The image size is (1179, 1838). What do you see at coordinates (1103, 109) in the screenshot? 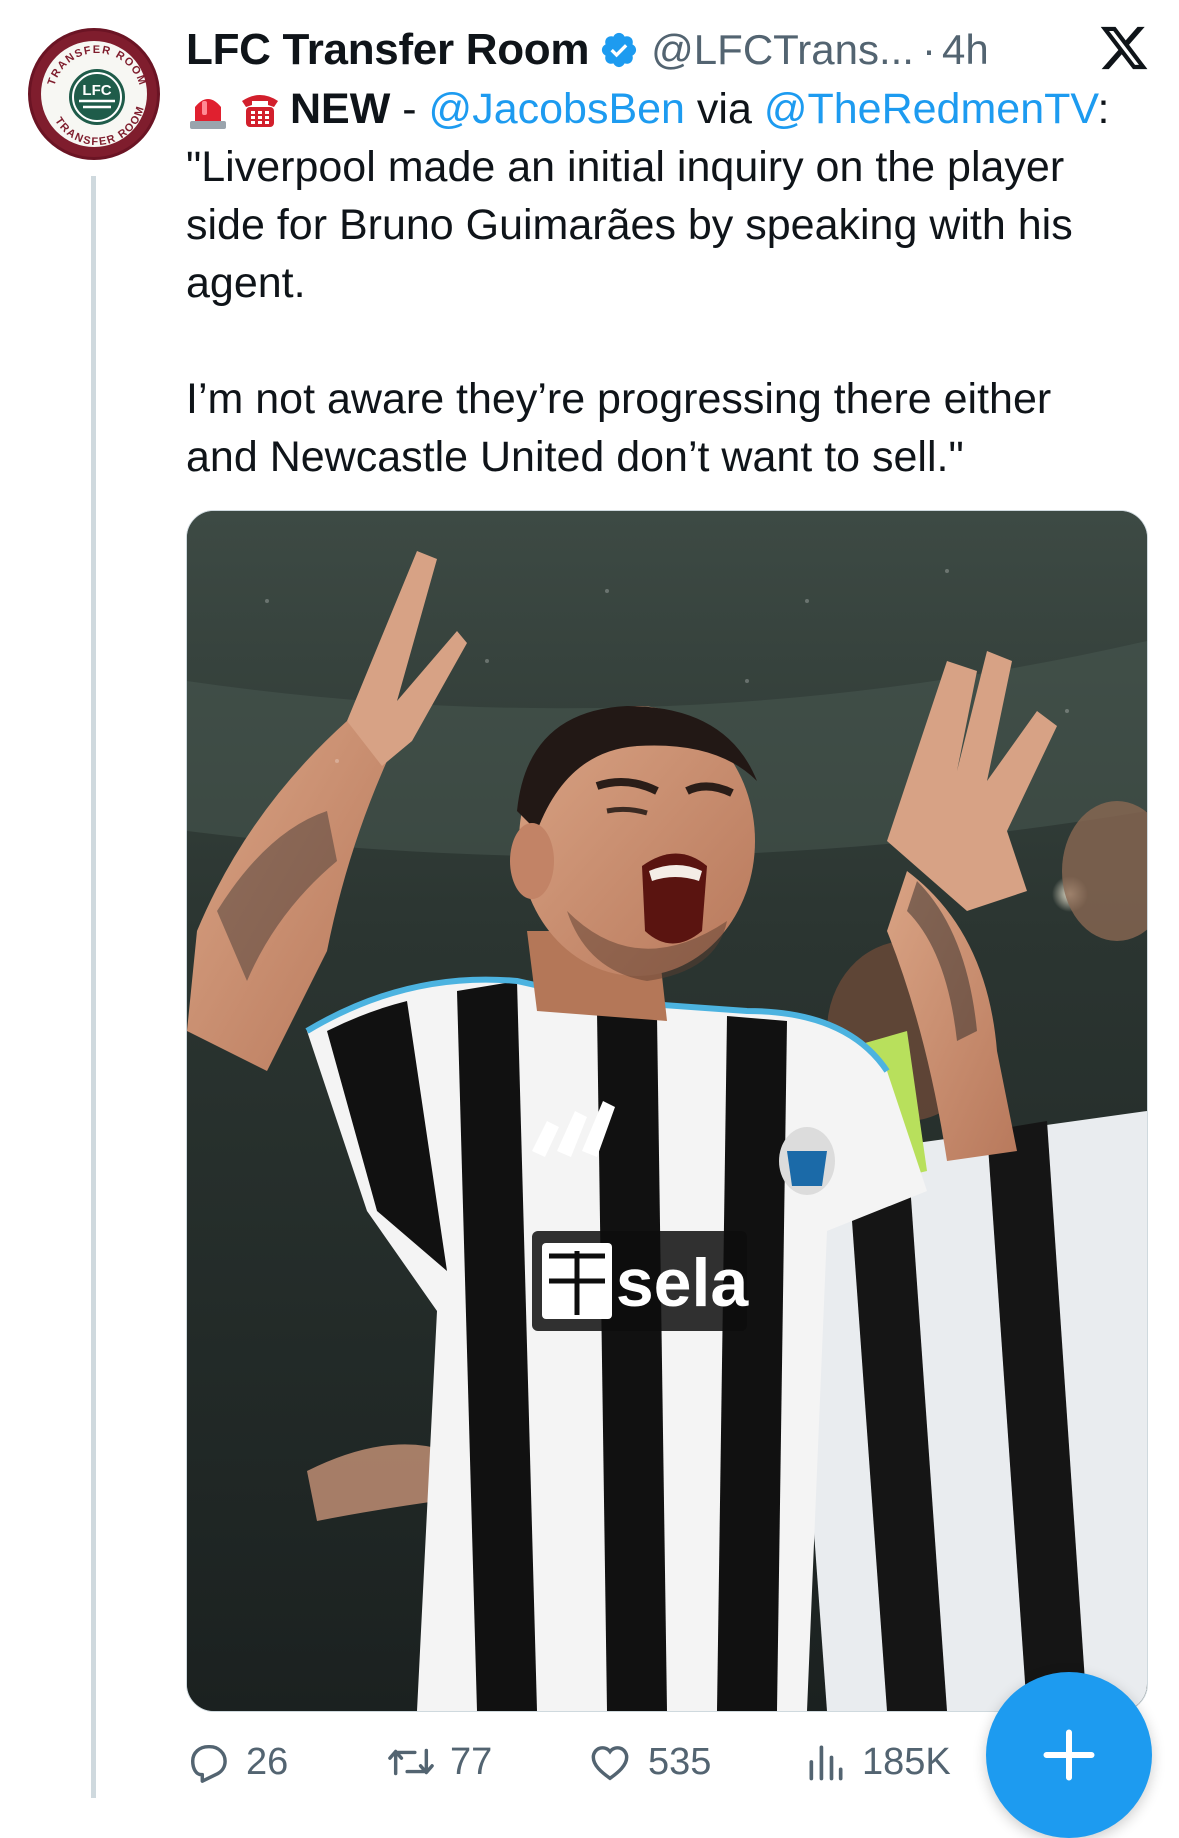
I see `colon-text: :` at bounding box center [1103, 109].